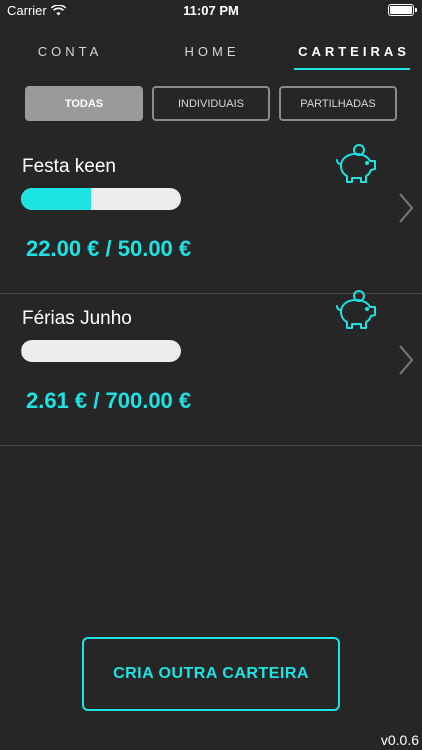 The height and width of the screenshot is (750, 422). I want to click on filter-segment: TODAS INDIVIDUAIS PARTILHADAS, so click(211, 103).